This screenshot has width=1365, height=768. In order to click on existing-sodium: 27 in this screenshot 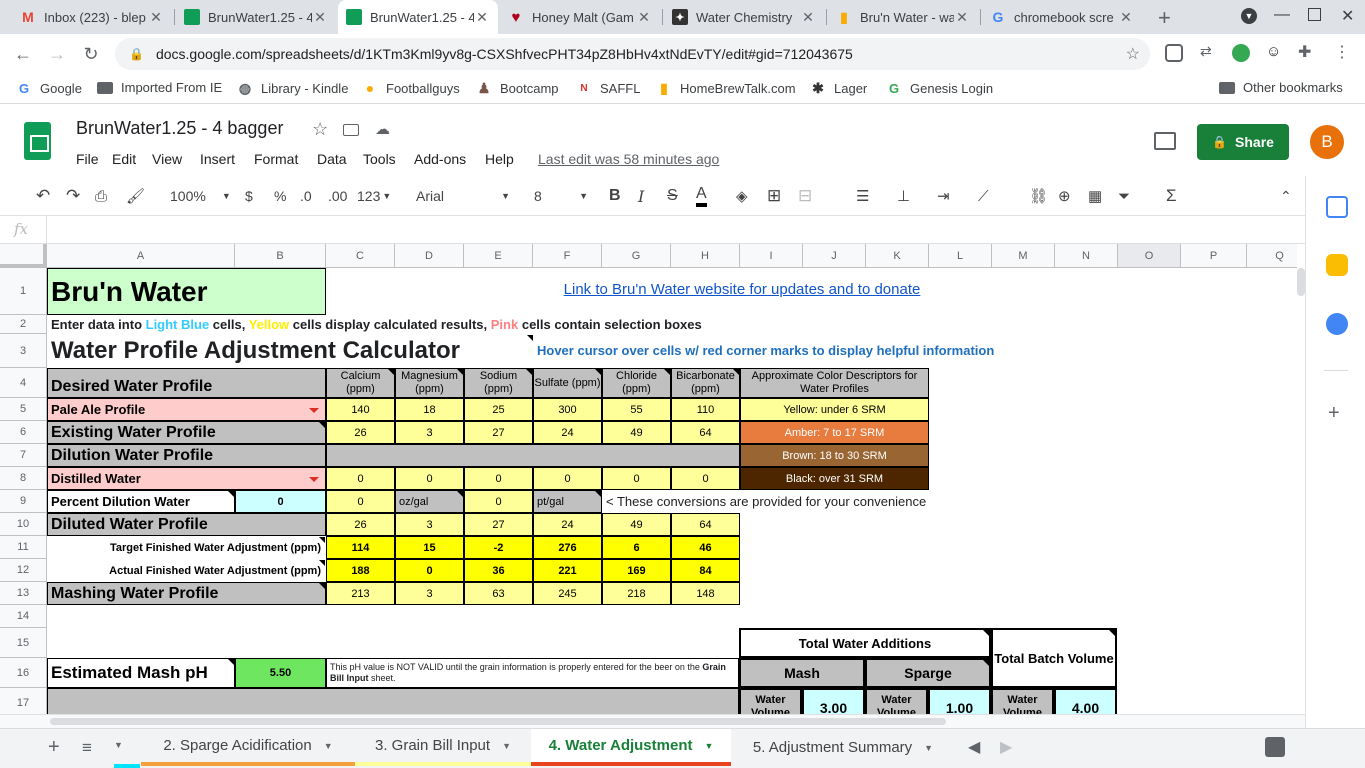, I will do `click(498, 432)`.